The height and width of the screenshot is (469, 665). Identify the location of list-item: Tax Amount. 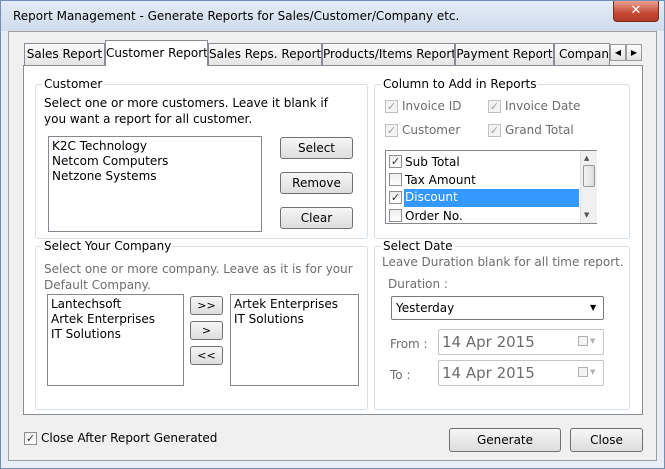
(483, 180).